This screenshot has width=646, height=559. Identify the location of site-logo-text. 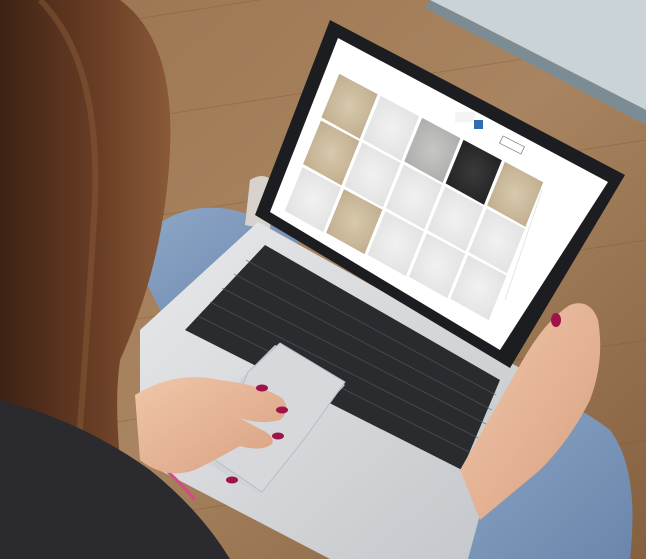
(465, 117).